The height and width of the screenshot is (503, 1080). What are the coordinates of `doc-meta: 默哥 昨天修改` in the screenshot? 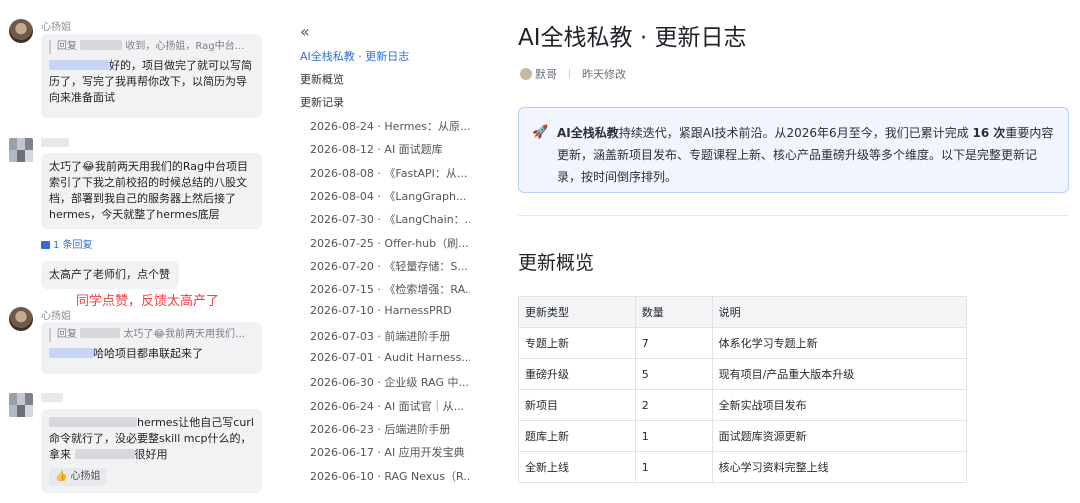 It's located at (573, 74).